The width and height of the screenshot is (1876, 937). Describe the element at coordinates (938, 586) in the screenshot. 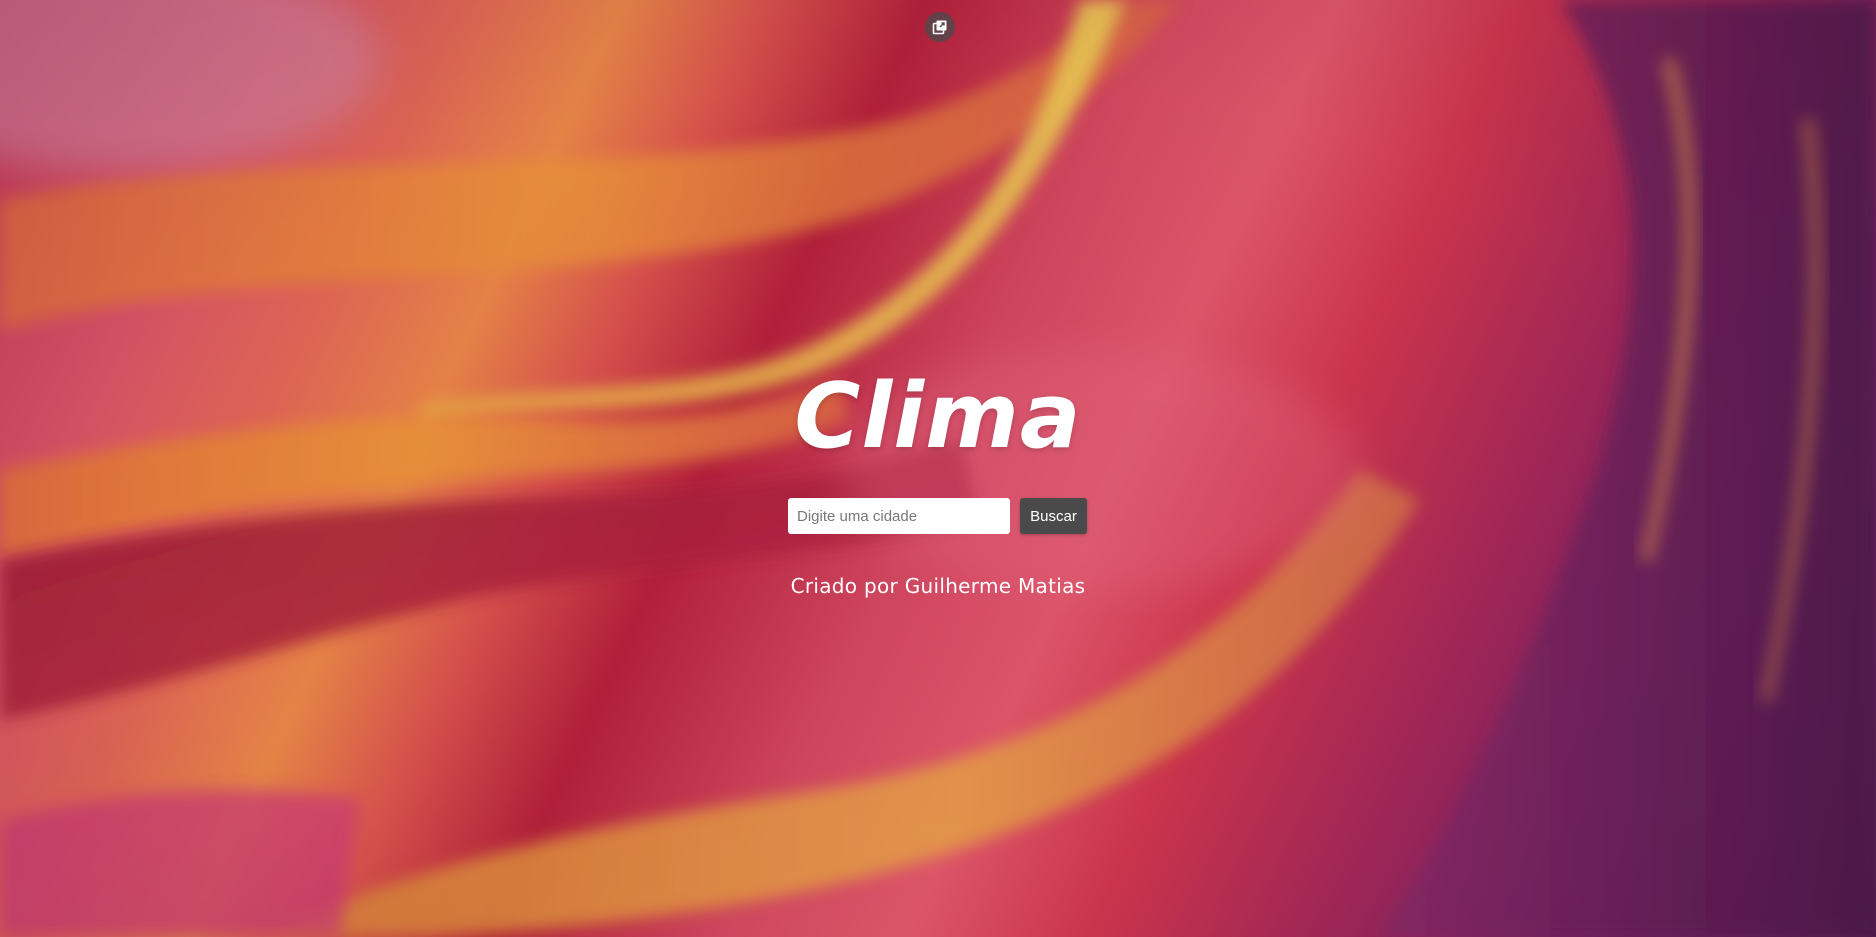

I see `author-credit: Criado por Guilherme Matias` at that location.